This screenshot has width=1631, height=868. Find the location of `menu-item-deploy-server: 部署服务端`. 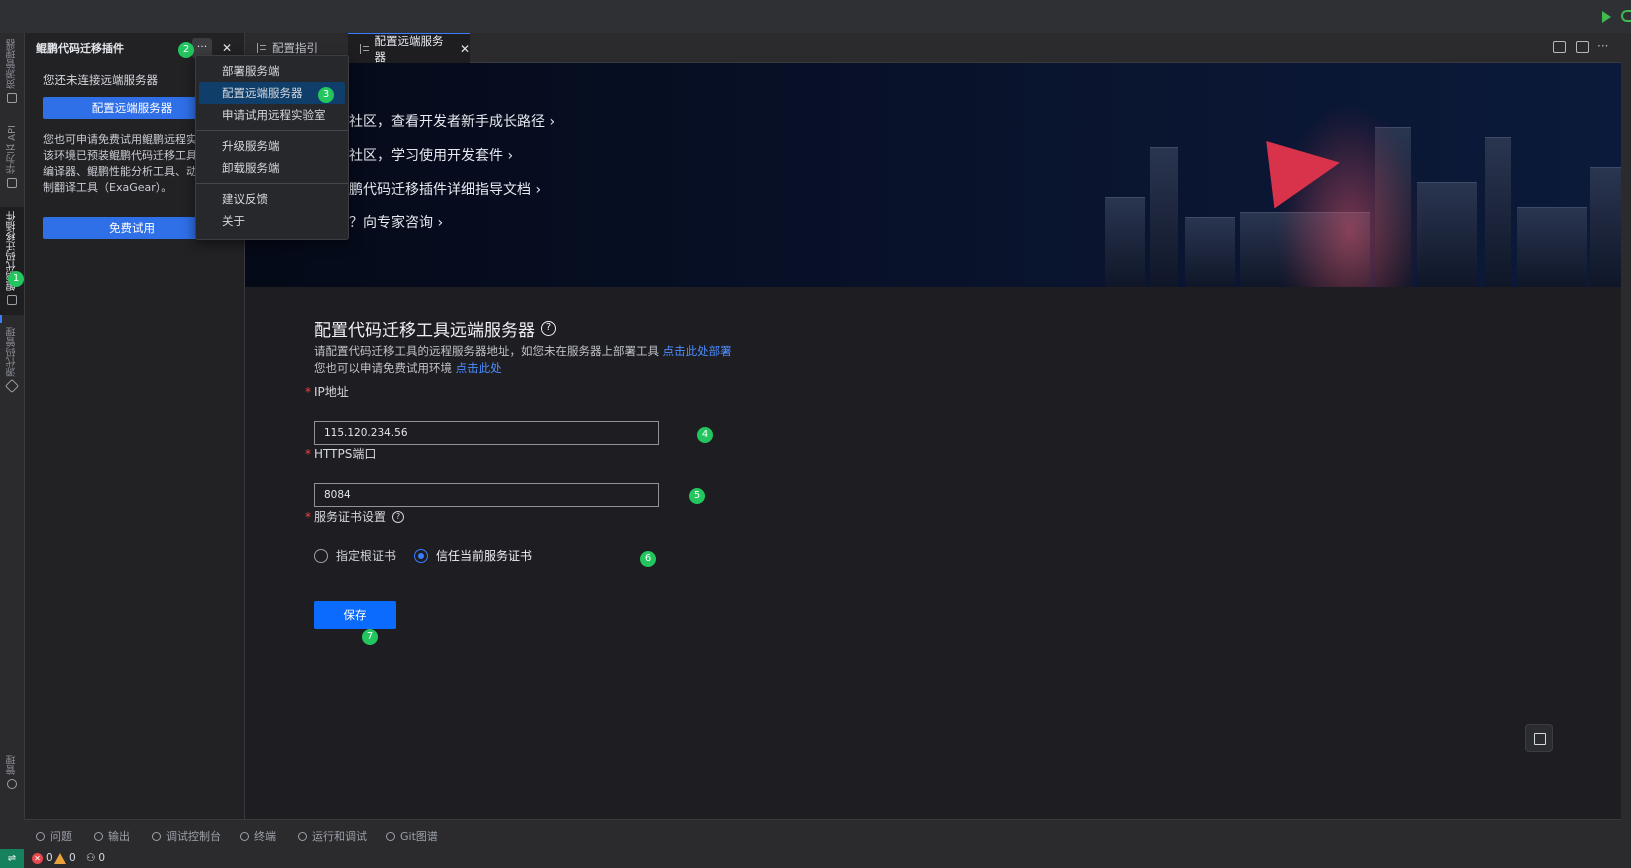

menu-item-deploy-server: 部署服务端 is located at coordinates (272, 71).